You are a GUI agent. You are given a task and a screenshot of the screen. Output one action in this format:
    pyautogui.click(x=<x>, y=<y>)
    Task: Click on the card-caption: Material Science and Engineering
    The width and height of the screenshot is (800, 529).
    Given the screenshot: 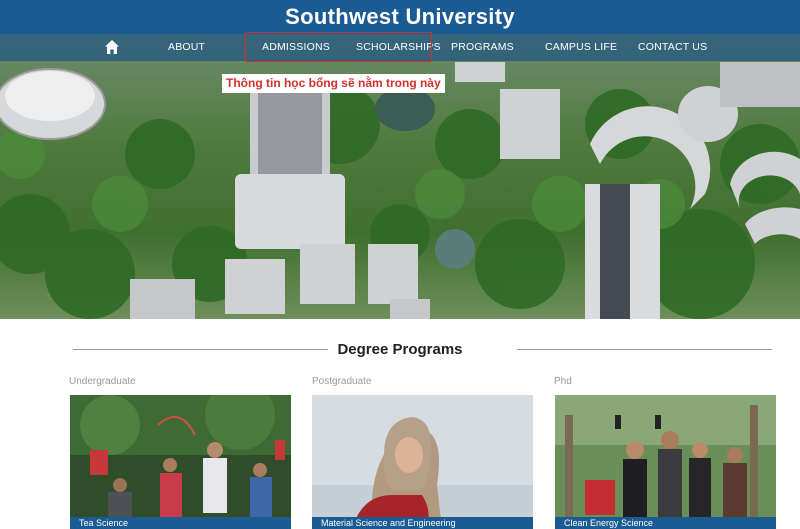 What is the action you would take?
    pyautogui.click(x=422, y=523)
    